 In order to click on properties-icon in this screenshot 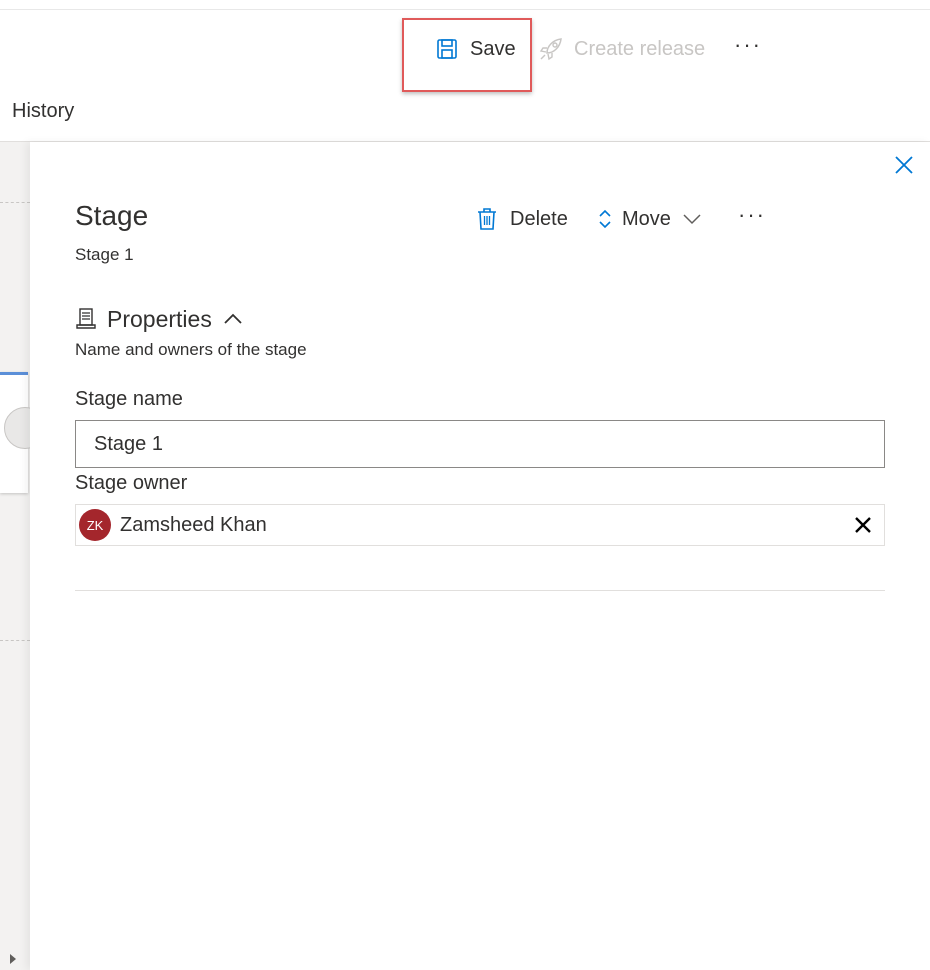, I will do `click(86, 318)`.